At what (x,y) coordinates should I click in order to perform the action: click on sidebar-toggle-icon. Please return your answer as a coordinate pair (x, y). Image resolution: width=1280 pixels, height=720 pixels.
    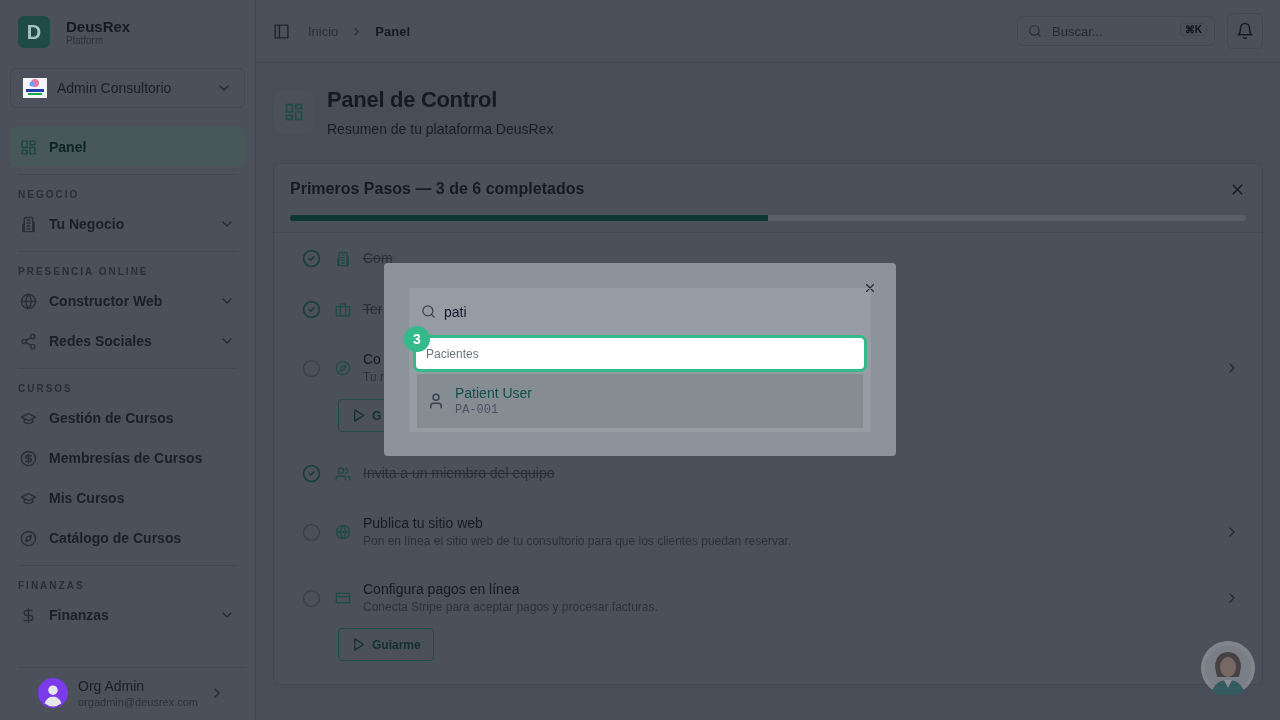
    Looking at the image, I should click on (281, 31).